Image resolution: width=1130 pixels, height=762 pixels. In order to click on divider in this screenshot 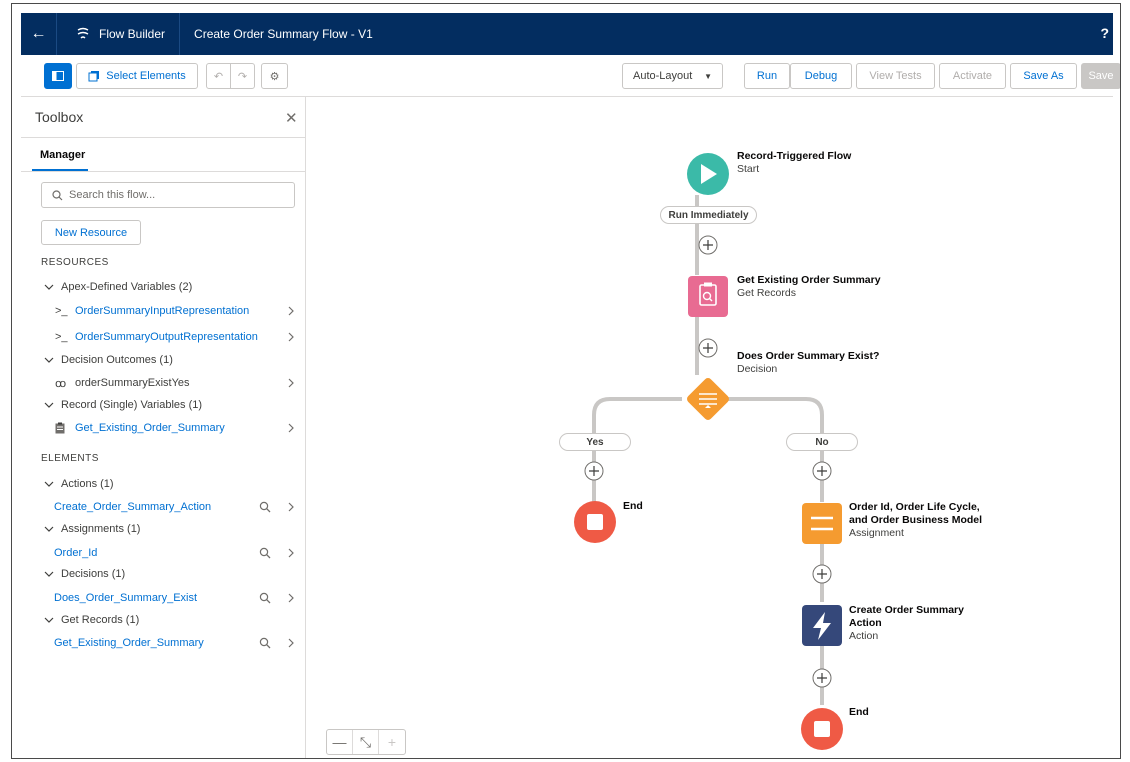, I will do `click(163, 171)`.